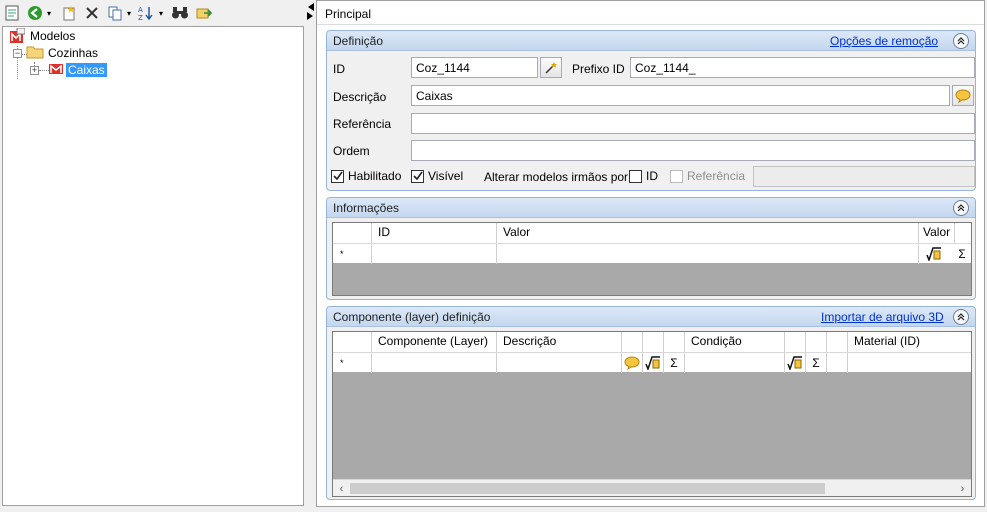  What do you see at coordinates (693, 150) in the screenshot?
I see `ordem-input` at bounding box center [693, 150].